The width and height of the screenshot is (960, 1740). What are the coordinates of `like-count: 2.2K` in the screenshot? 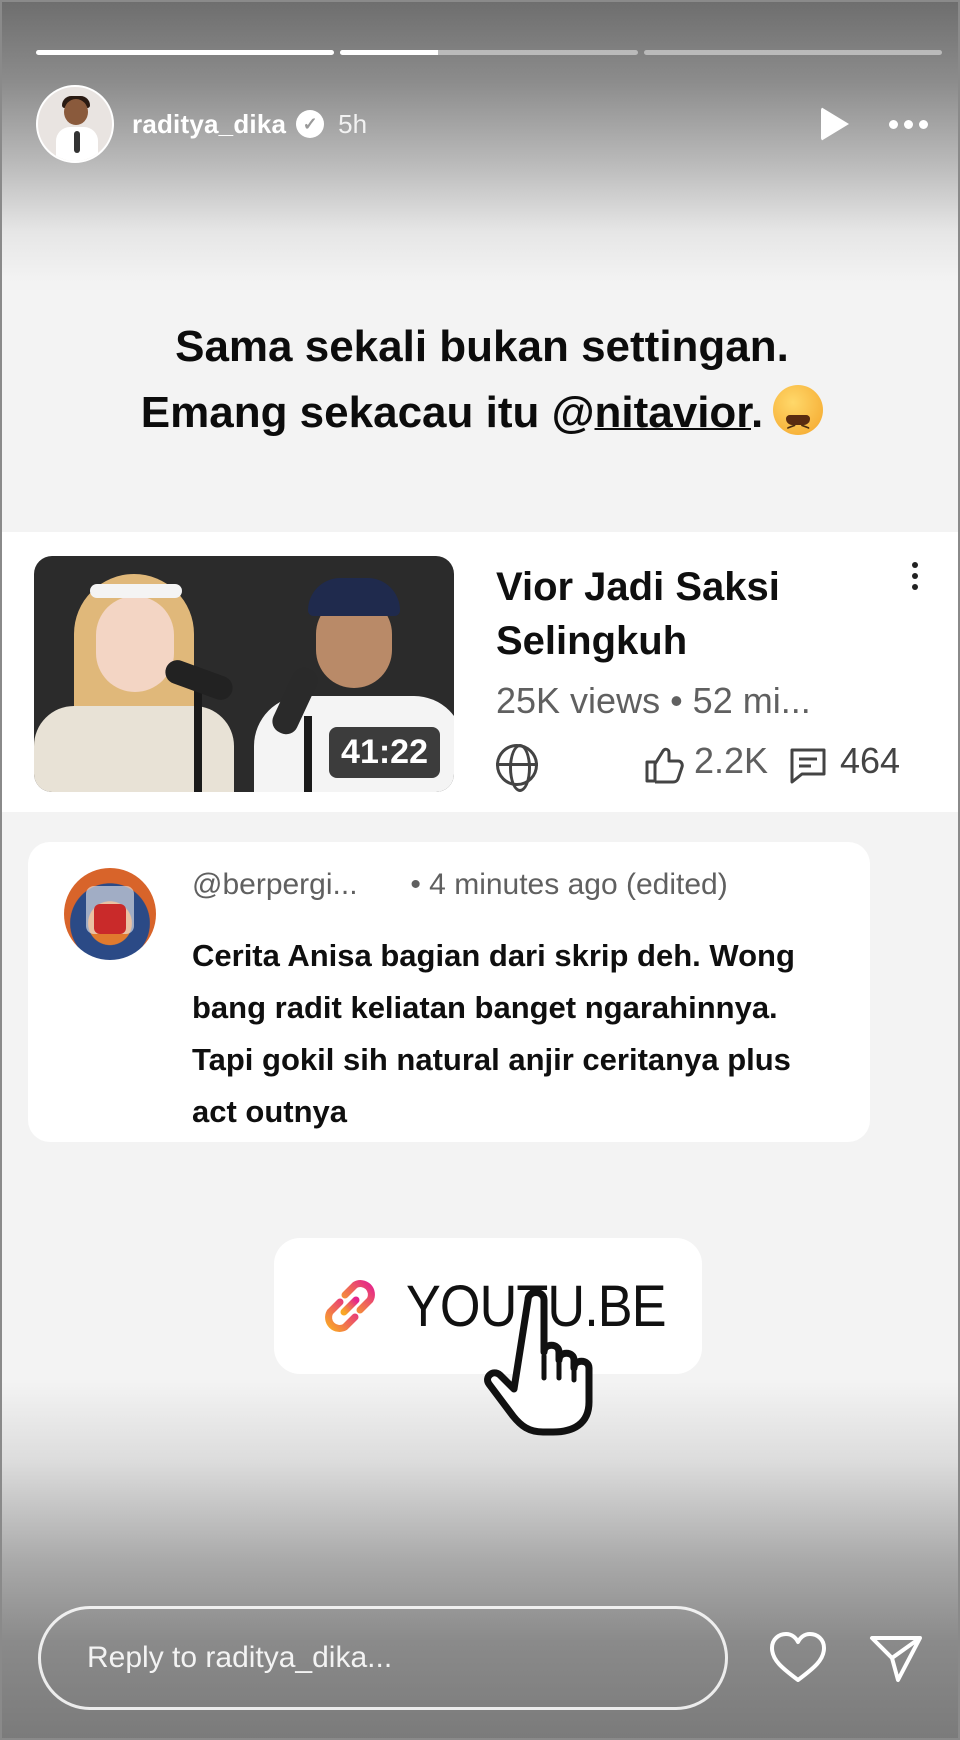 It's located at (731, 760).